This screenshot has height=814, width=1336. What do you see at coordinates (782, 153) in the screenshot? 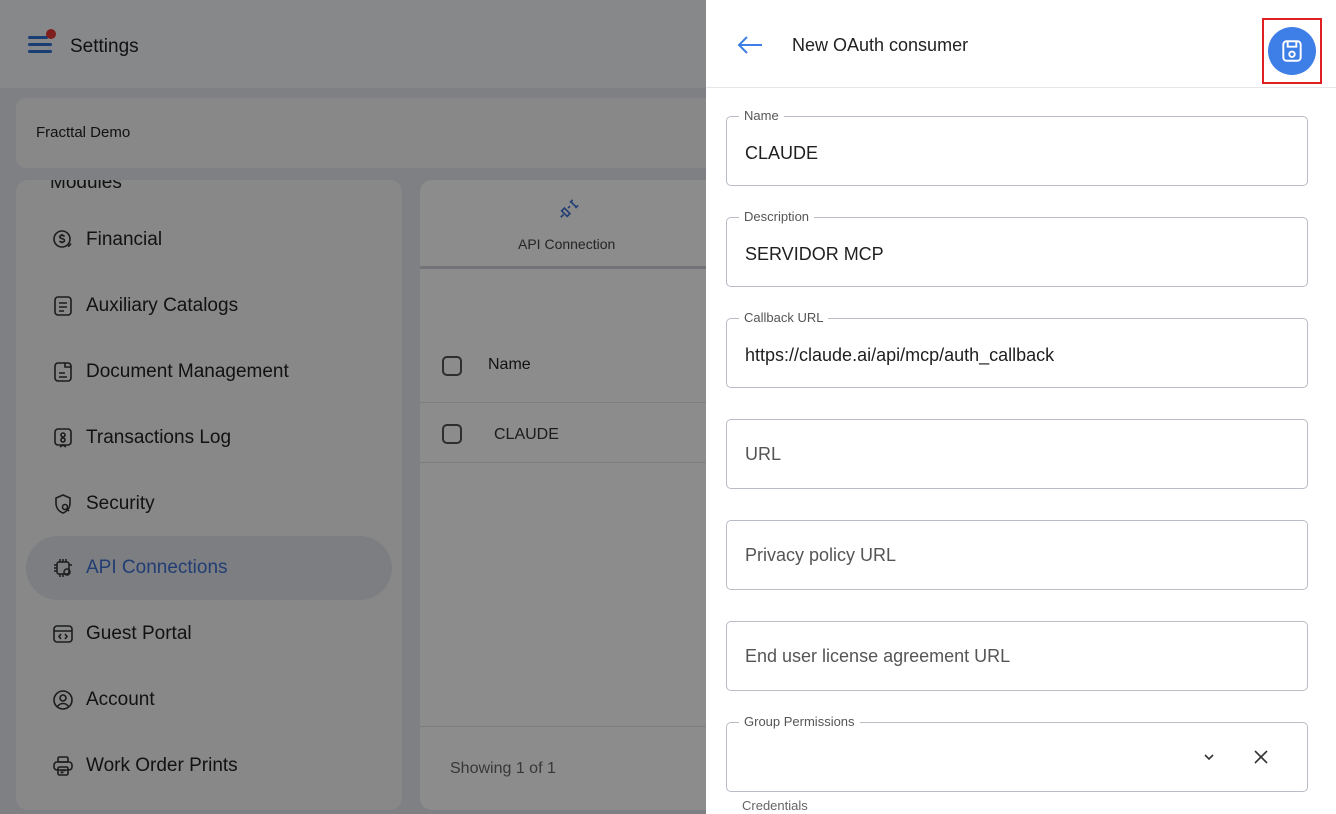
I see `name-value: CLAUDE` at bounding box center [782, 153].